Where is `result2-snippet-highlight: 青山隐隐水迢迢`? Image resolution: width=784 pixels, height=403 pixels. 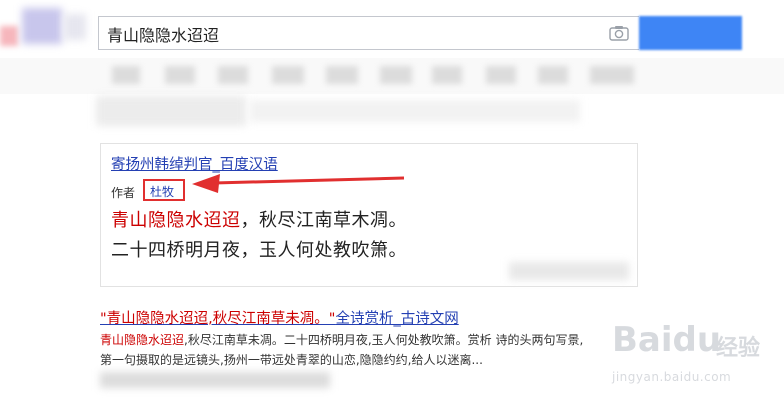
result2-snippet-highlight: 青山隐隐水迢迢 is located at coordinates (142, 340).